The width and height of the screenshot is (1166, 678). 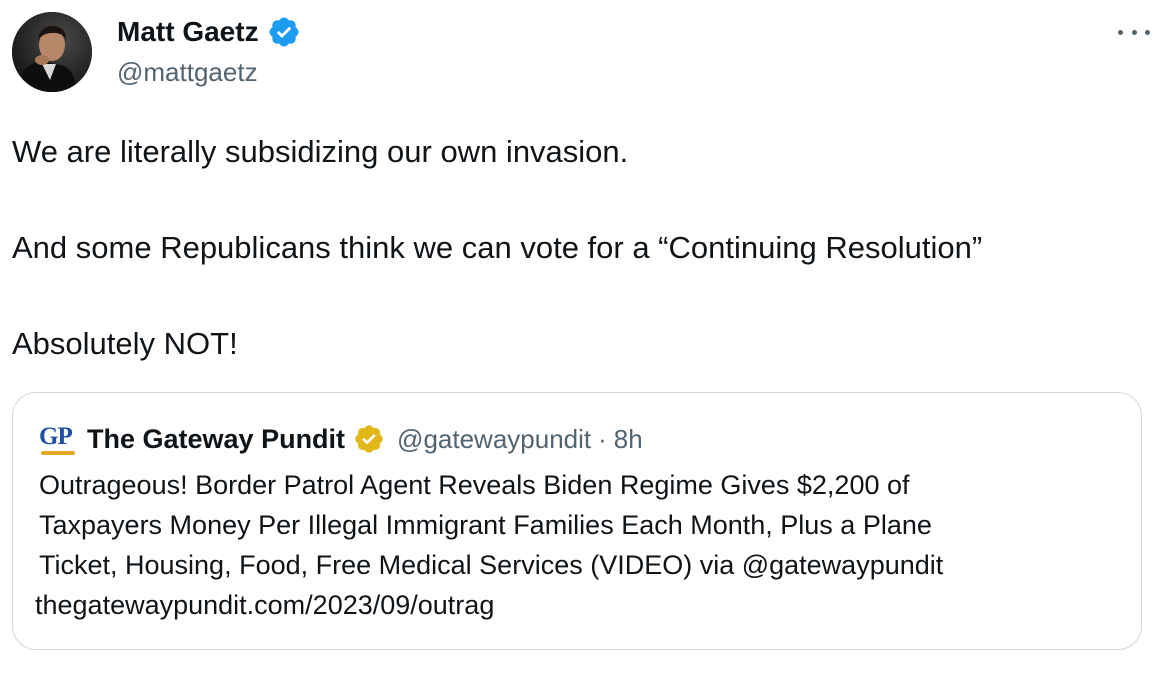 What do you see at coordinates (284, 32) in the screenshot?
I see `verified-badge-icon` at bounding box center [284, 32].